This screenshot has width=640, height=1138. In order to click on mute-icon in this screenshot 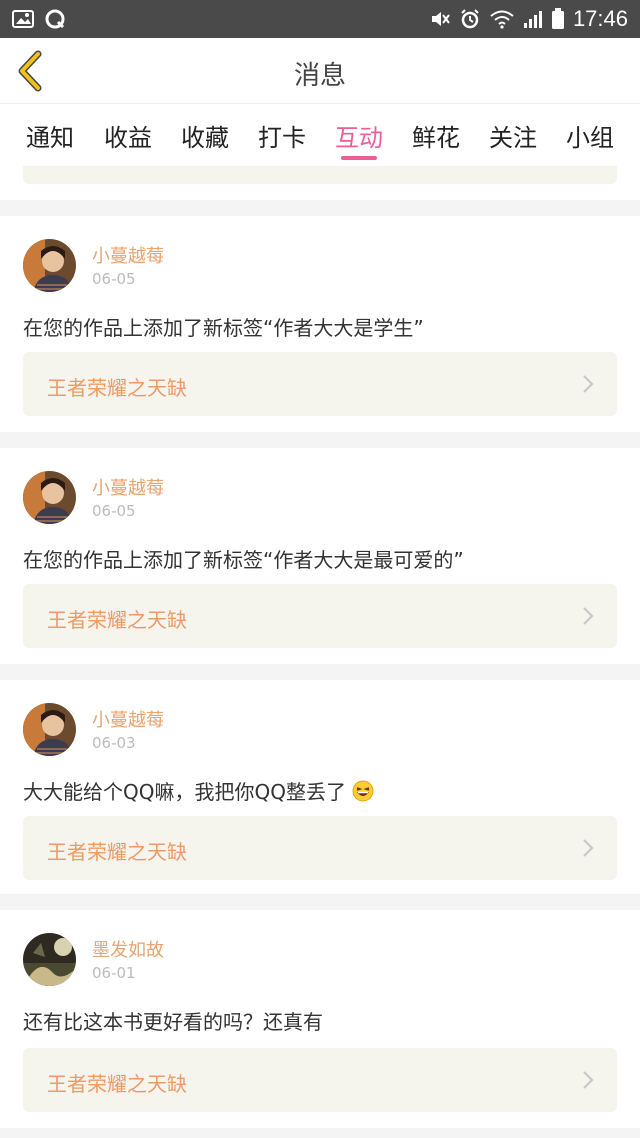, I will do `click(440, 19)`.